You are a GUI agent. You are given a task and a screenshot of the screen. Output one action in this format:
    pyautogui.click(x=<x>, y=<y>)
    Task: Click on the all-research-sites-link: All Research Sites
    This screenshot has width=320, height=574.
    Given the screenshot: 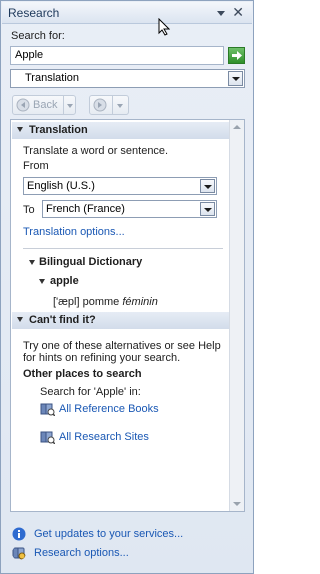 What is the action you would take?
    pyautogui.click(x=104, y=437)
    